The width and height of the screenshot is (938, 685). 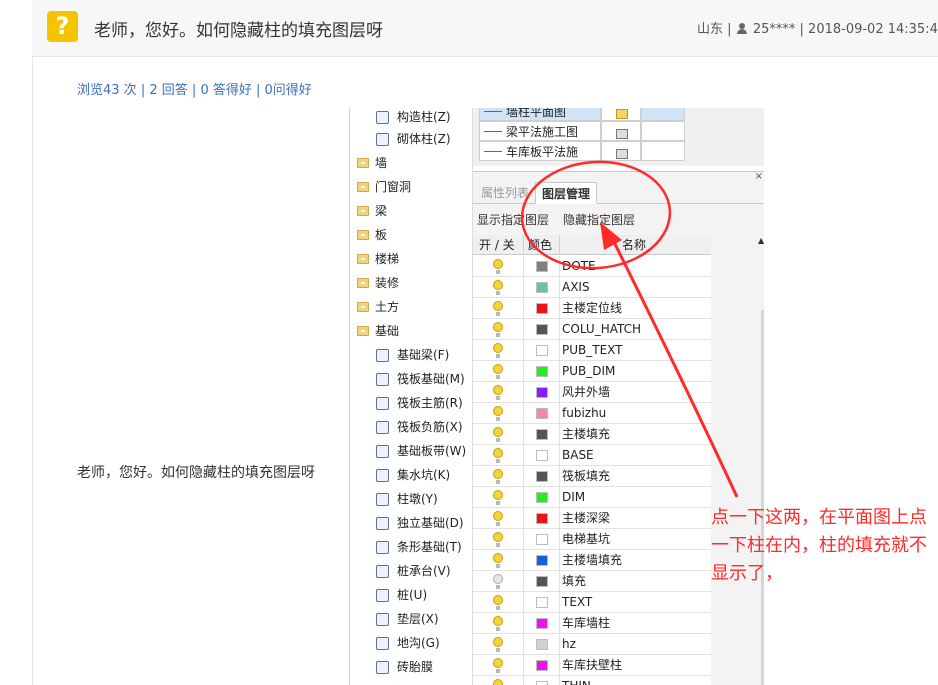 What do you see at coordinates (592, 560) in the screenshot?
I see `layer-row: 主楼墙填充` at bounding box center [592, 560].